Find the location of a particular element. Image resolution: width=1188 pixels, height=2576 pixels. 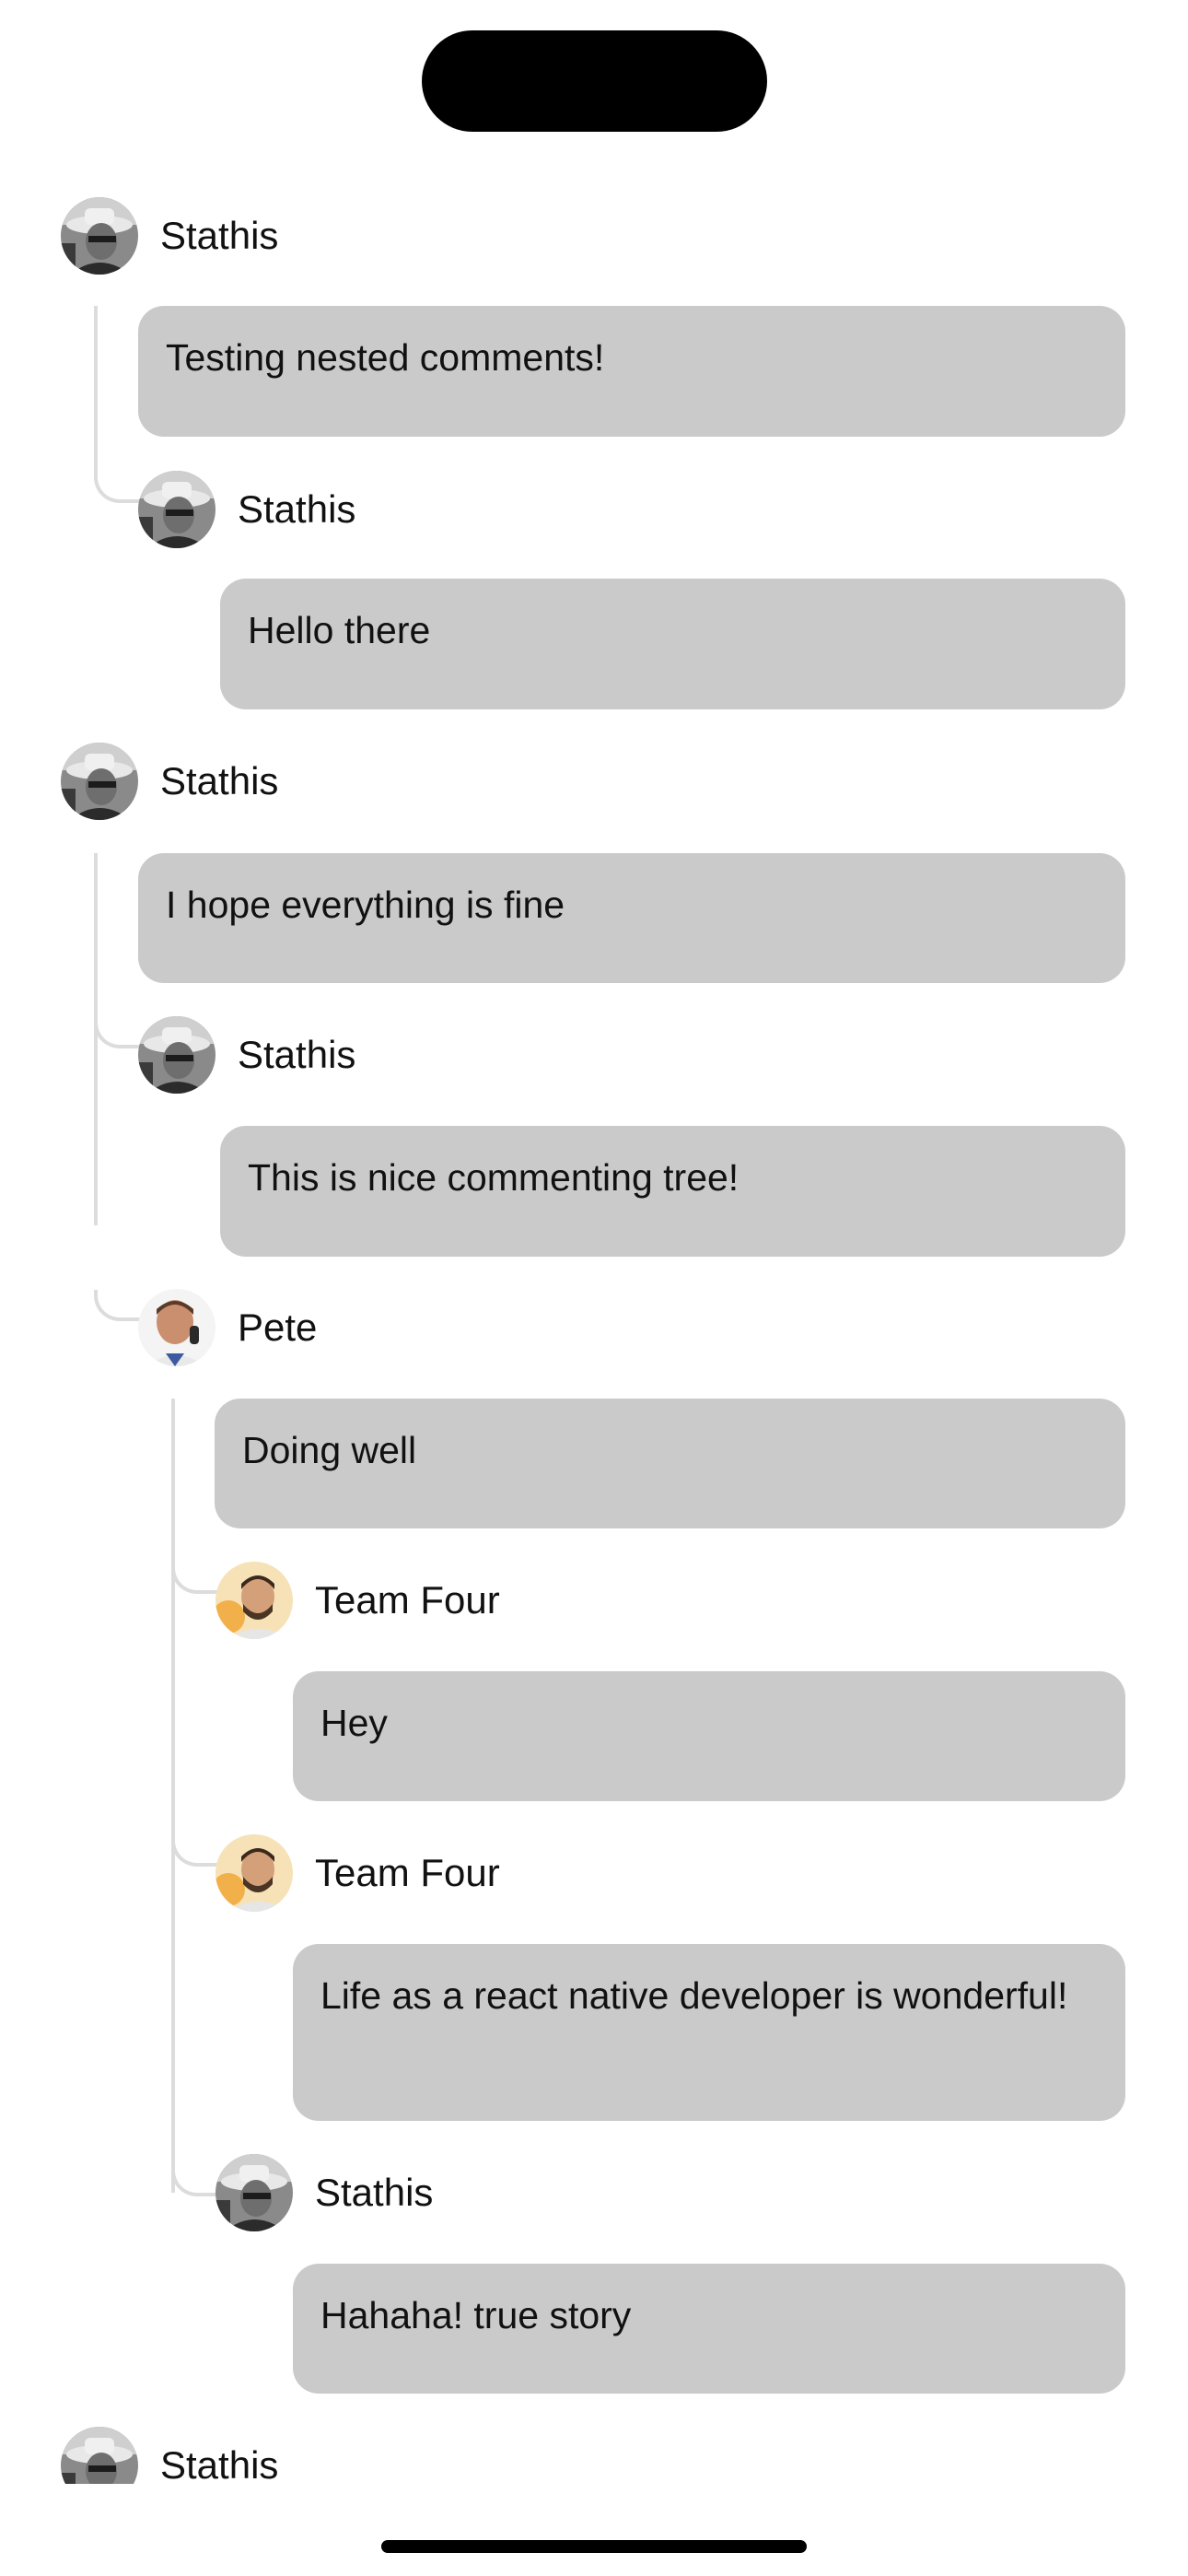

comment-text: Testing nested comments! is located at coordinates (386, 357).